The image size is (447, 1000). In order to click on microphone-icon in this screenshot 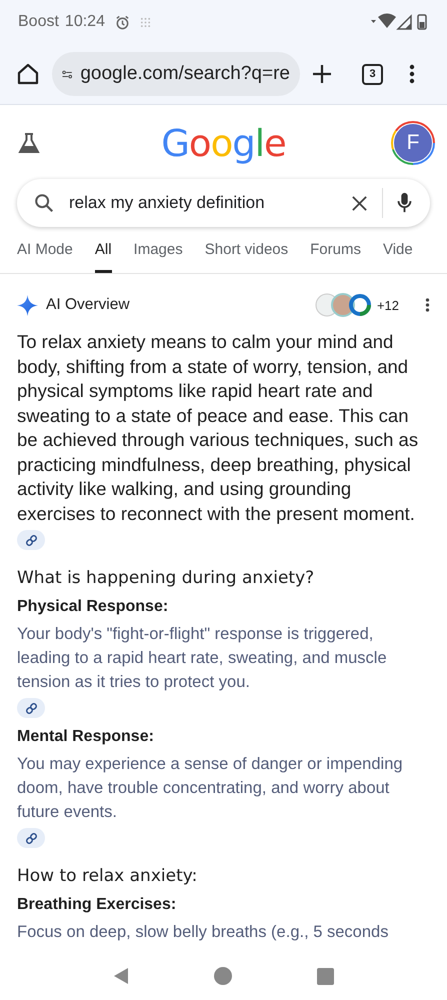, I will do `click(404, 203)`.